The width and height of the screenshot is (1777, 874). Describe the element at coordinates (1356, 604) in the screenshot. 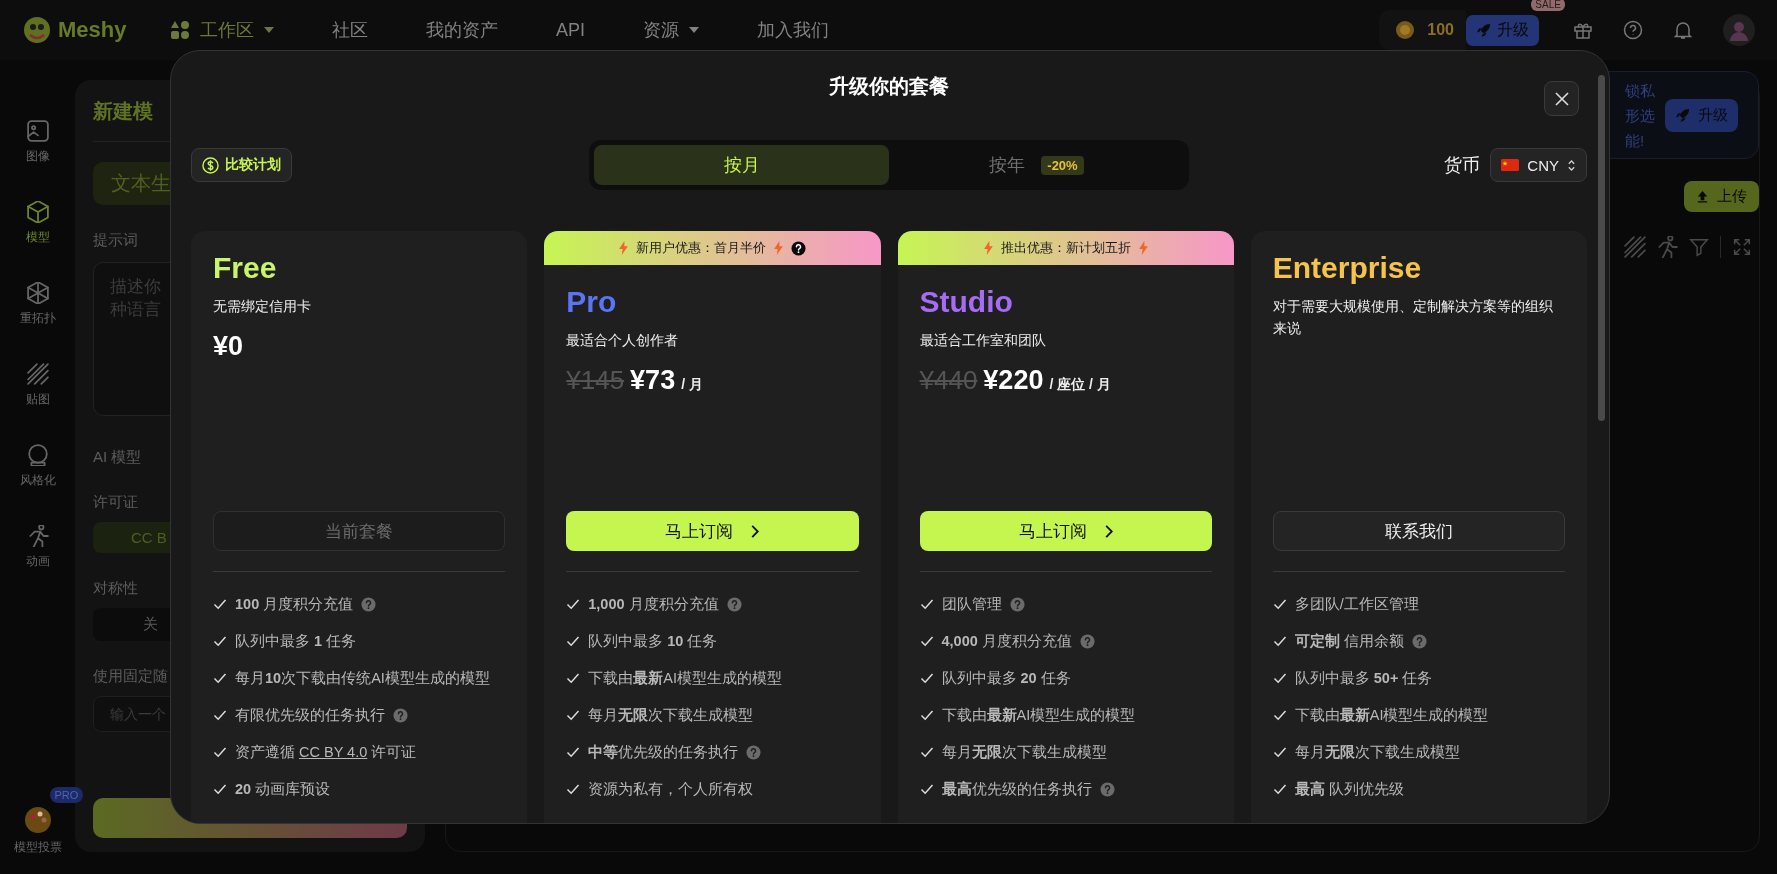

I see `feature-text: 多团队/工作区管理` at that location.